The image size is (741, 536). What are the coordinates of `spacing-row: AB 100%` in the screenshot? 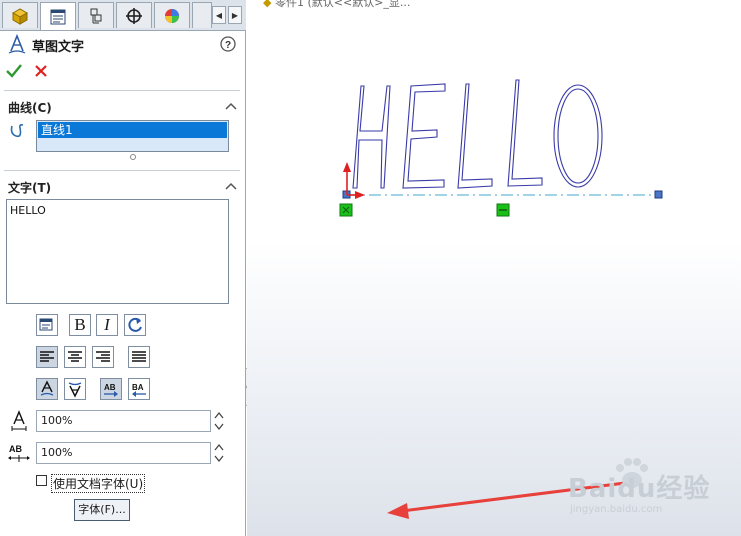 It's located at (118, 454).